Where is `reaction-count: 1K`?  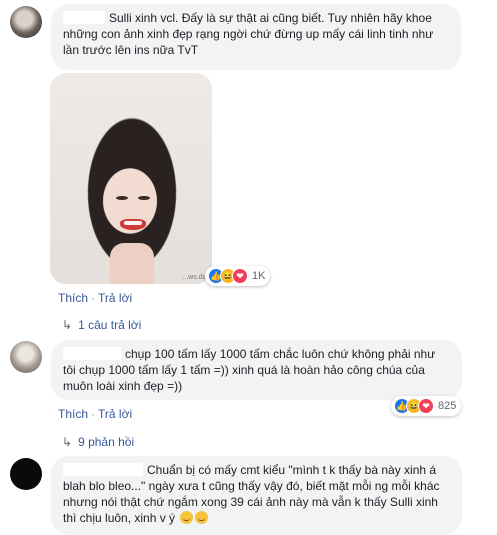
reaction-count: 1K is located at coordinates (259, 276).